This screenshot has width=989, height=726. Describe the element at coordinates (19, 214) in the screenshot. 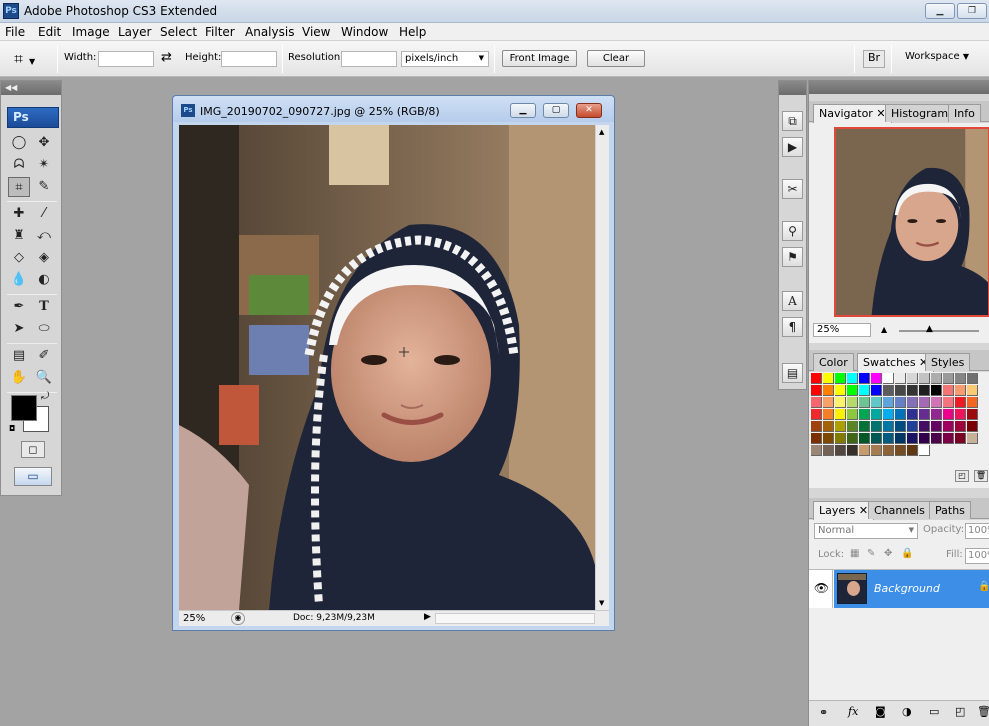

I see `healing-brush-tool-icon: ✚` at that location.